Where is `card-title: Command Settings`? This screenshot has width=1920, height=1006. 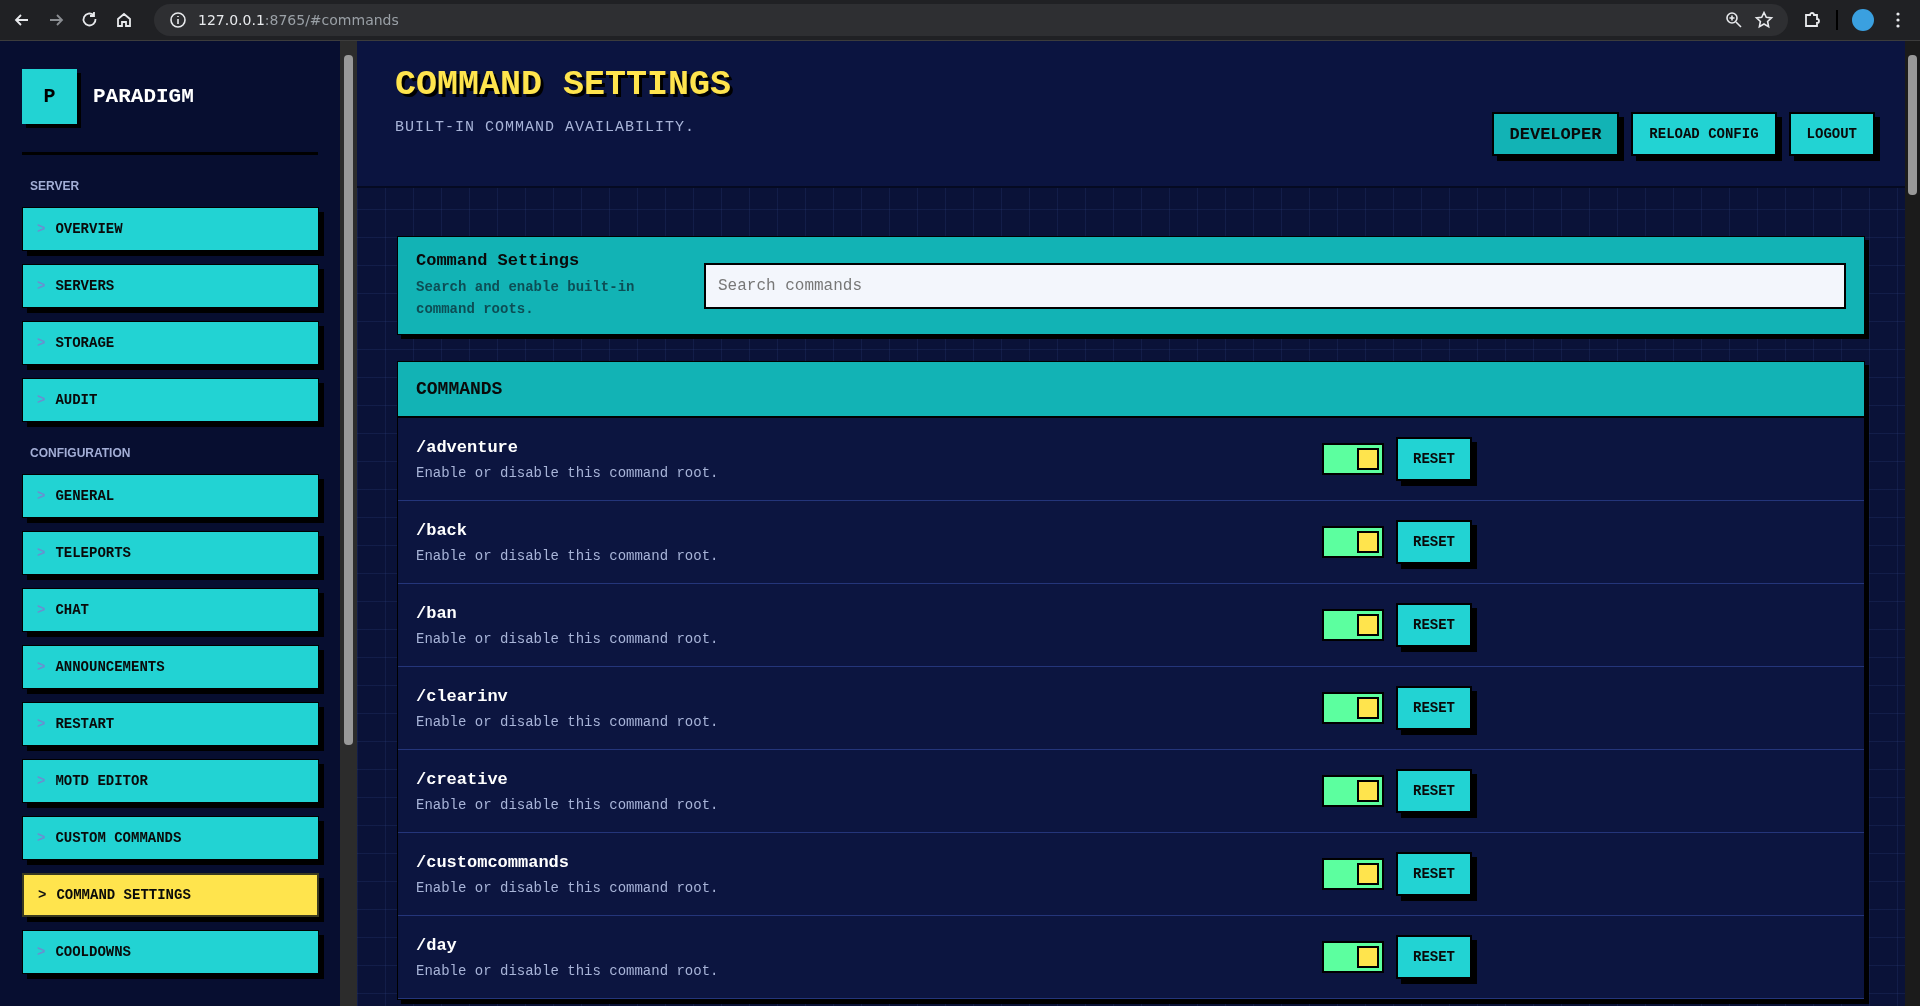 card-title: Command Settings is located at coordinates (498, 260).